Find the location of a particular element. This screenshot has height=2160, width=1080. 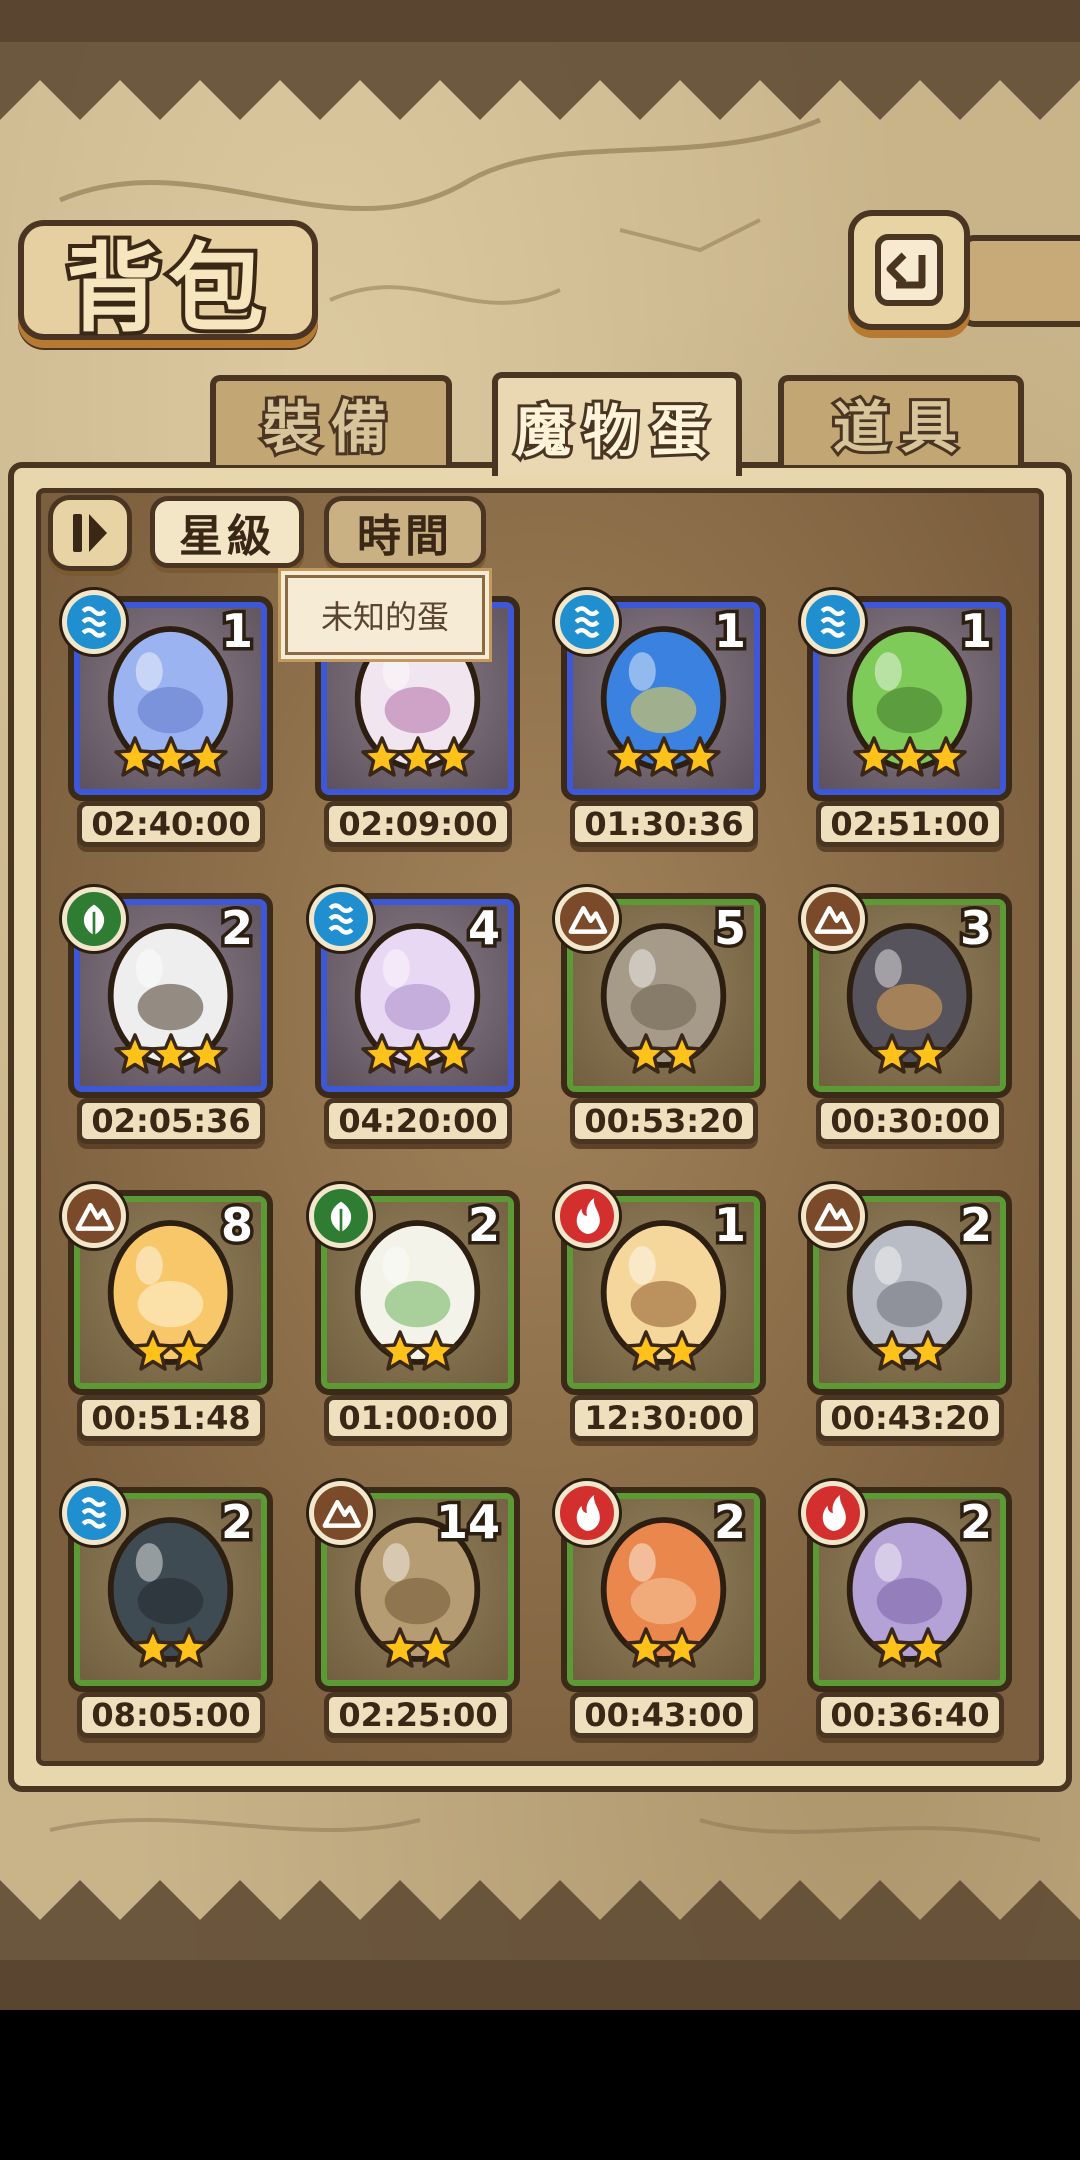

sort-order-icon is located at coordinates (90, 533).